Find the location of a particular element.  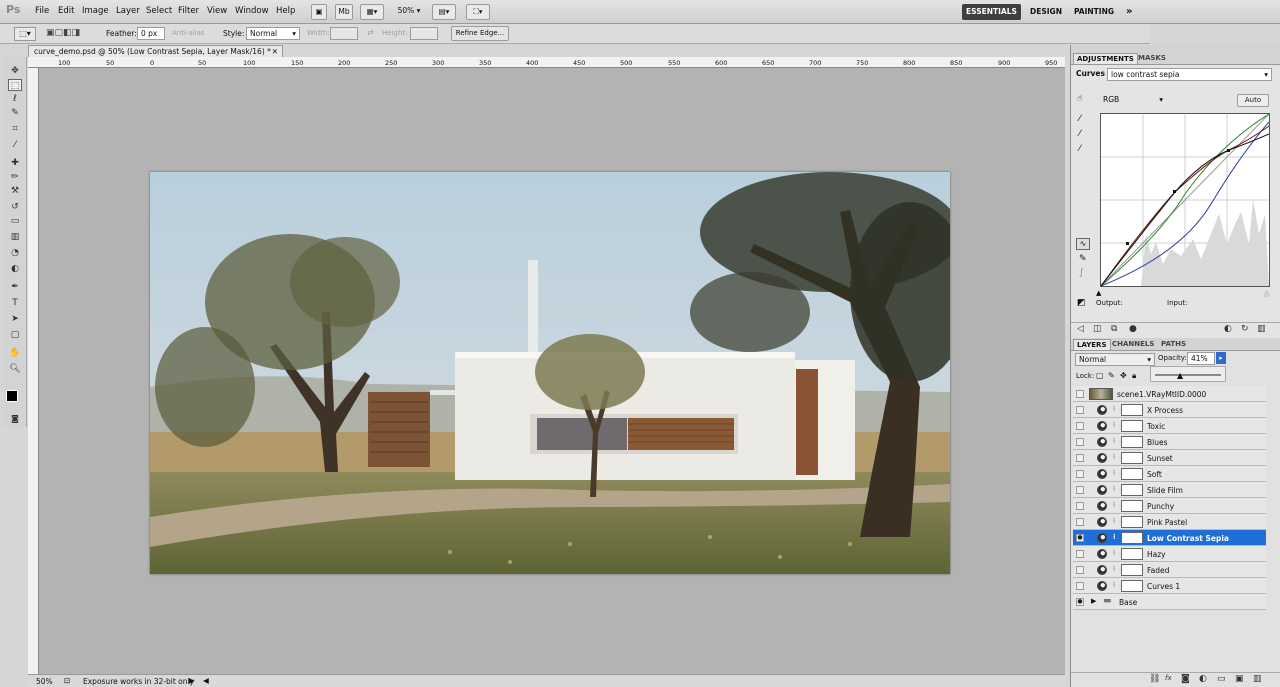

expanded-view-icon: ◫ is located at coordinates (1097, 329).